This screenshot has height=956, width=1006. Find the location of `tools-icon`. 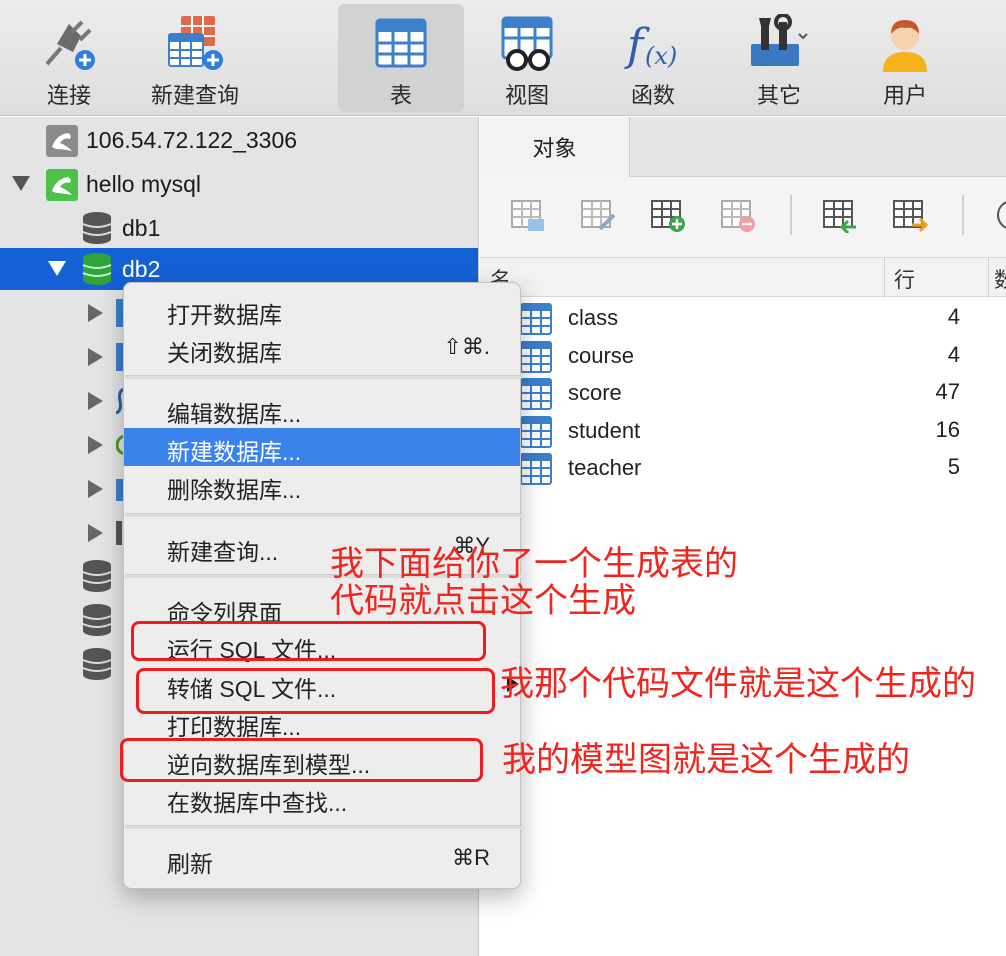

tools-icon is located at coordinates (779, 40).